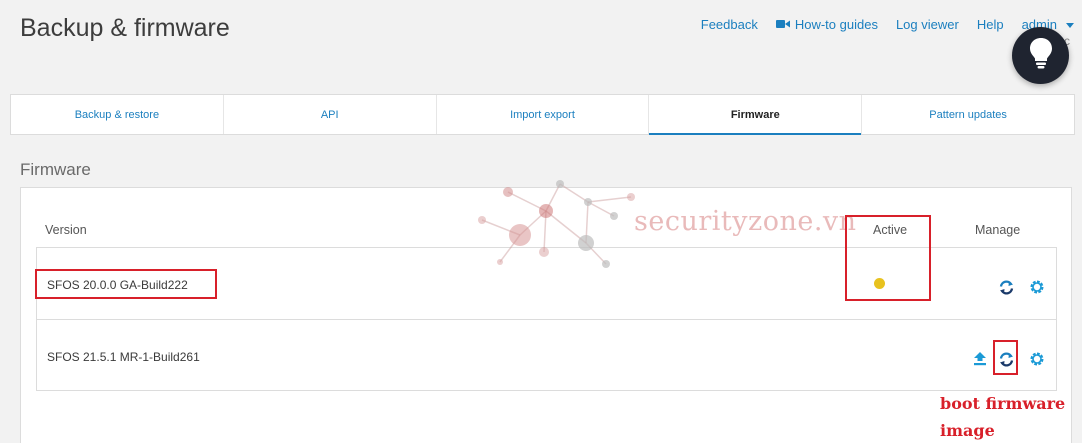  What do you see at coordinates (66, 230) in the screenshot?
I see `column-header-version: Version` at bounding box center [66, 230].